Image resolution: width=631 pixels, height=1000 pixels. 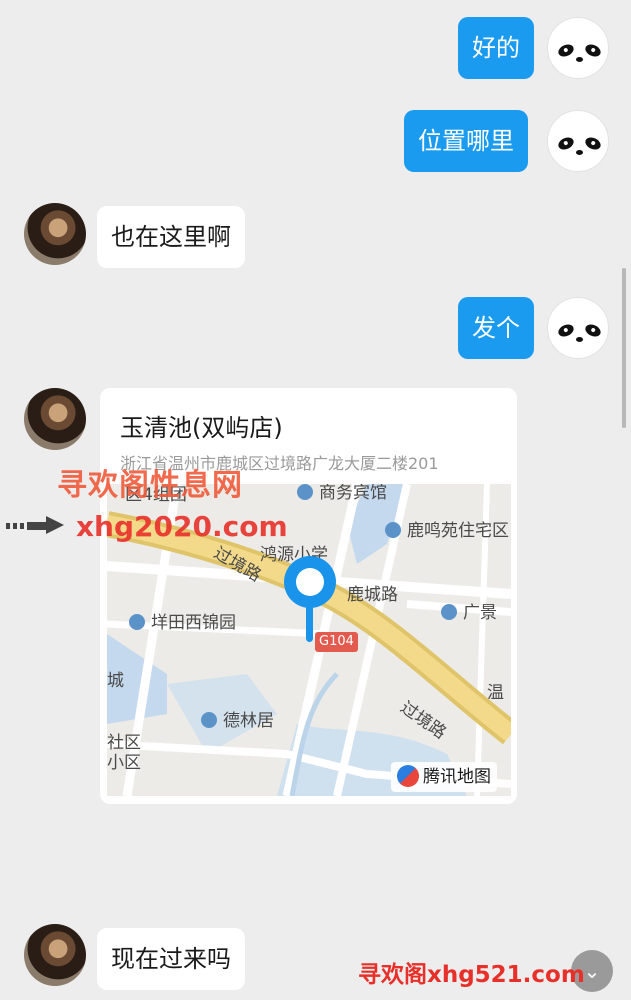 I want to click on location-pin-icon, so click(x=310, y=582).